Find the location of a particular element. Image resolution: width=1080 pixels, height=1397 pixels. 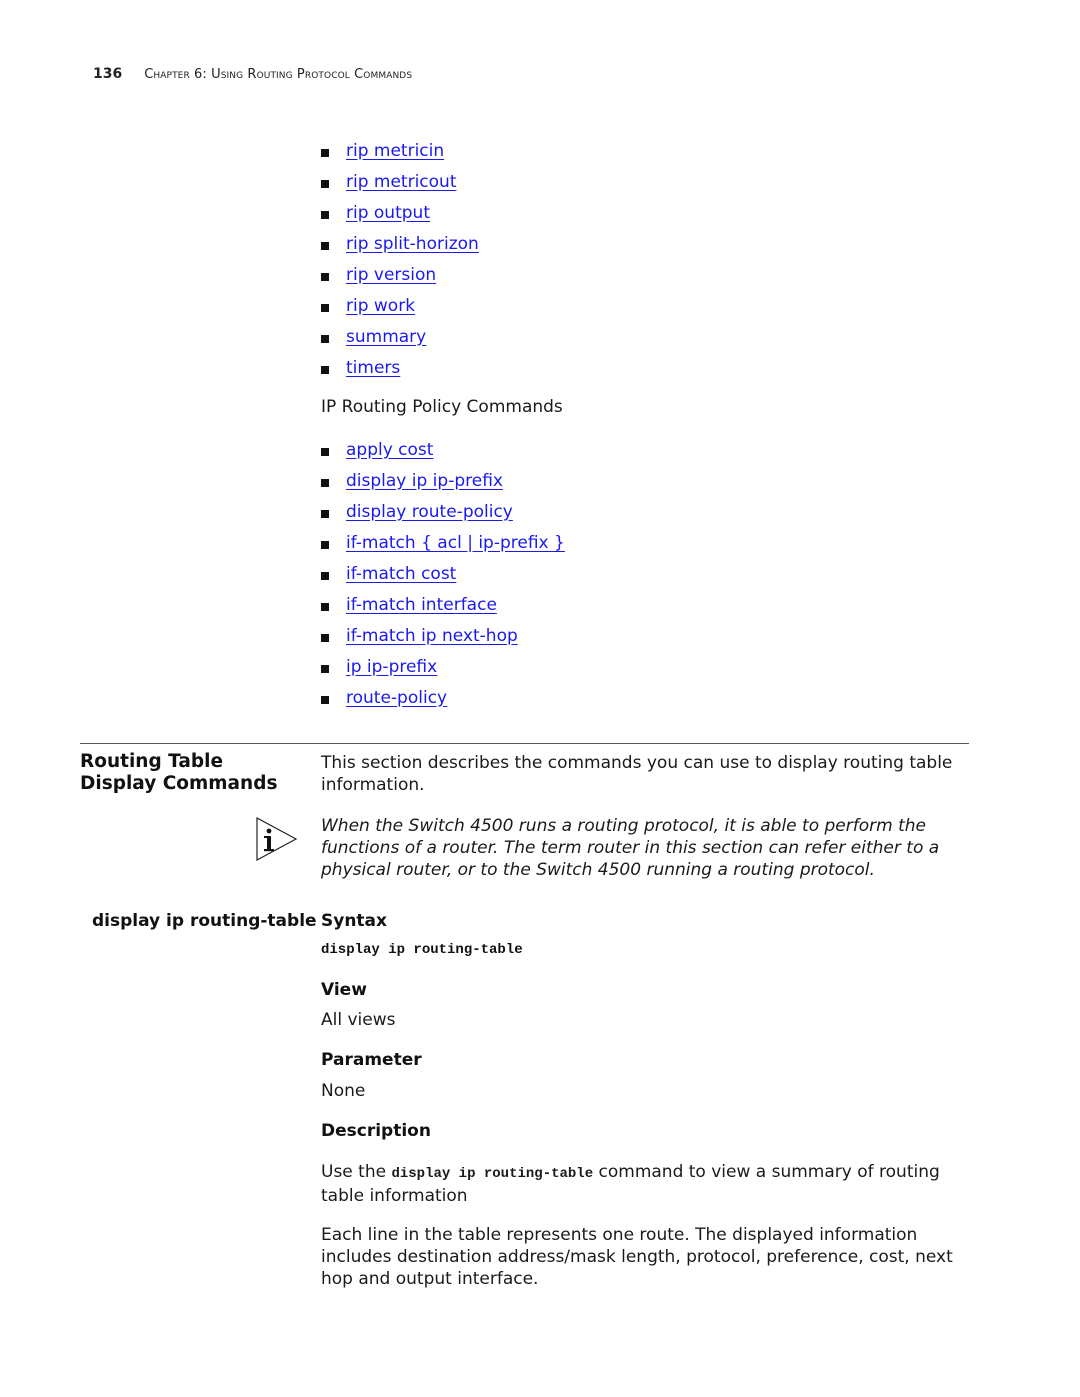

link-if-match-interface: if-match interface is located at coordinates (421, 605).